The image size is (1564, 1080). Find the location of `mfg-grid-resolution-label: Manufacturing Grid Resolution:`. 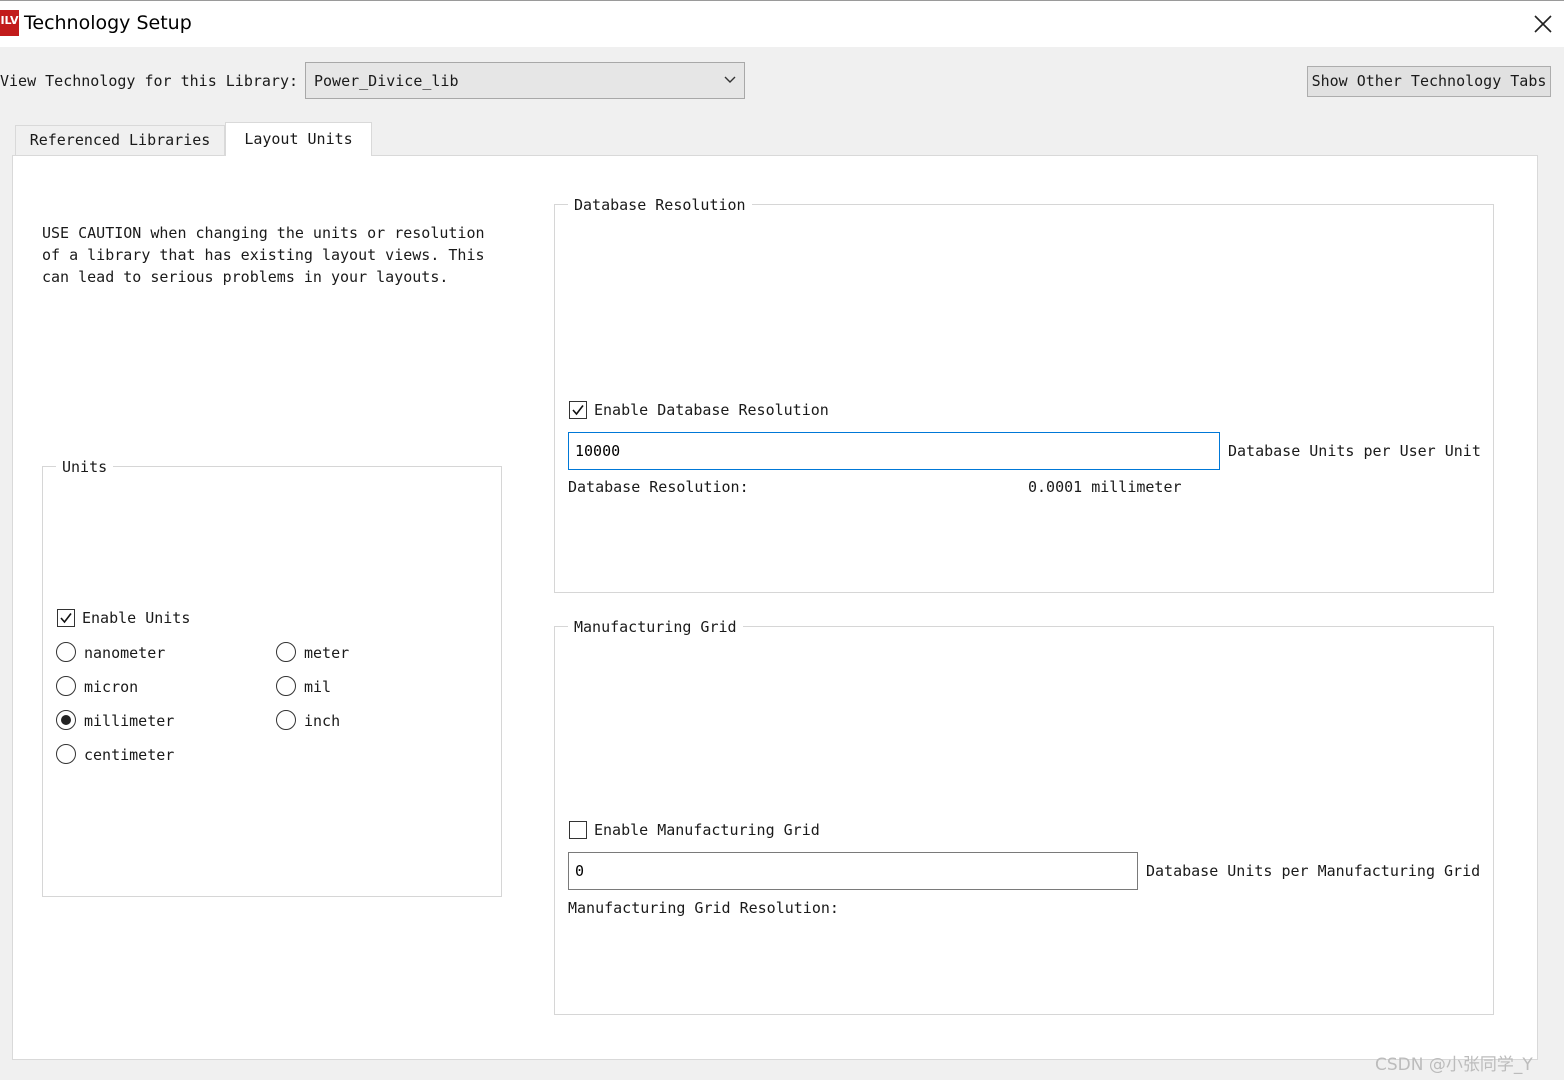

mfg-grid-resolution-label: Manufacturing Grid Resolution: is located at coordinates (703, 908).